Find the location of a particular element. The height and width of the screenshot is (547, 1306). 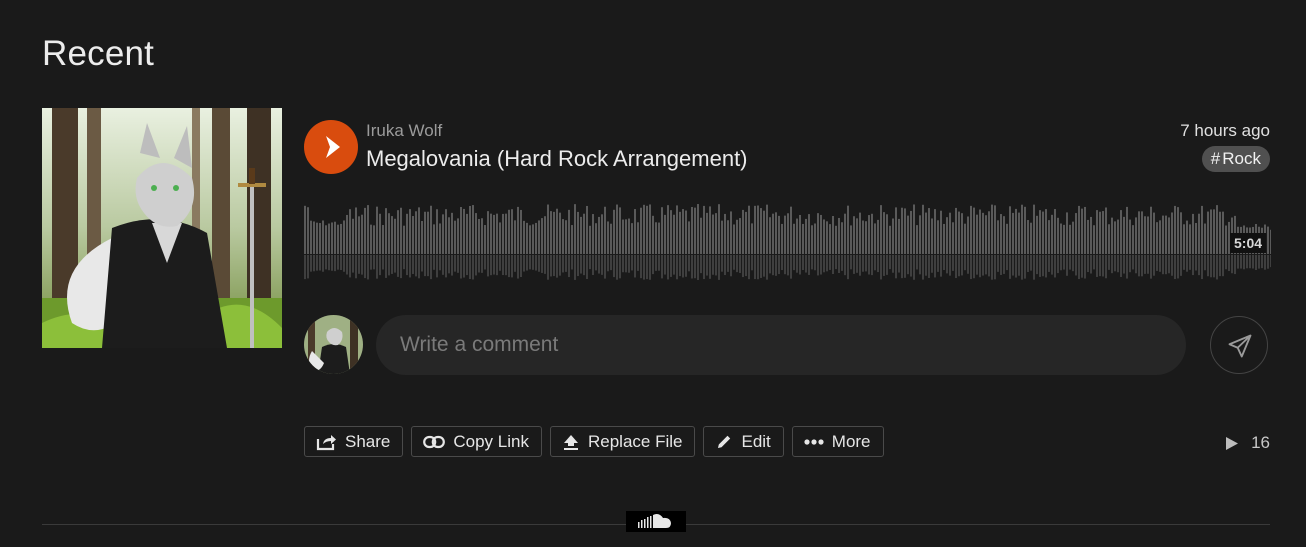

more-button: More is located at coordinates (837, 441).